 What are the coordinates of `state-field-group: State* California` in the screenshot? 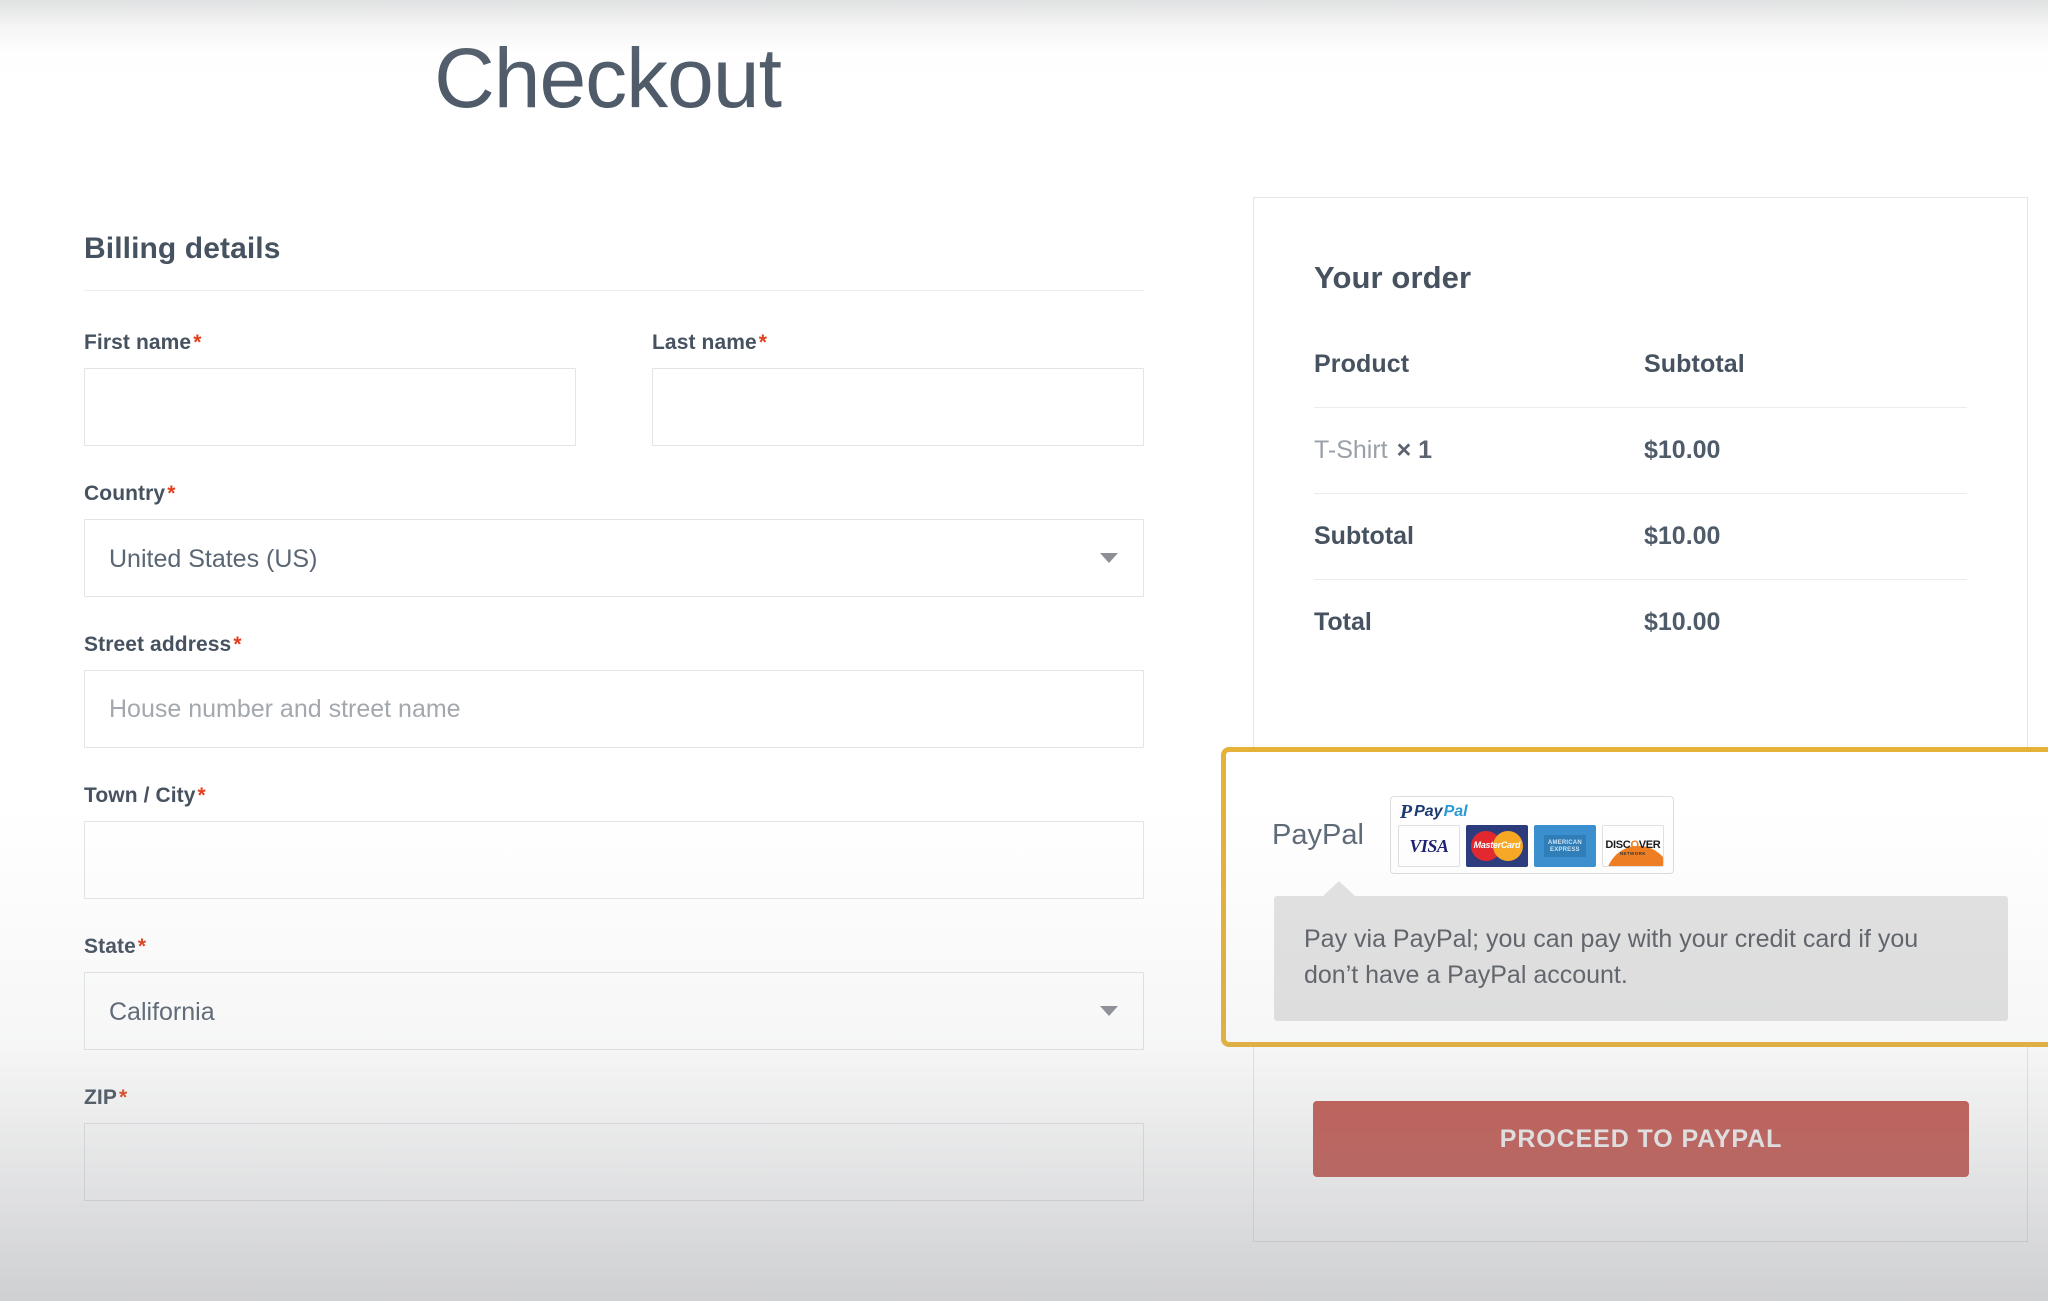 It's located at (614, 992).